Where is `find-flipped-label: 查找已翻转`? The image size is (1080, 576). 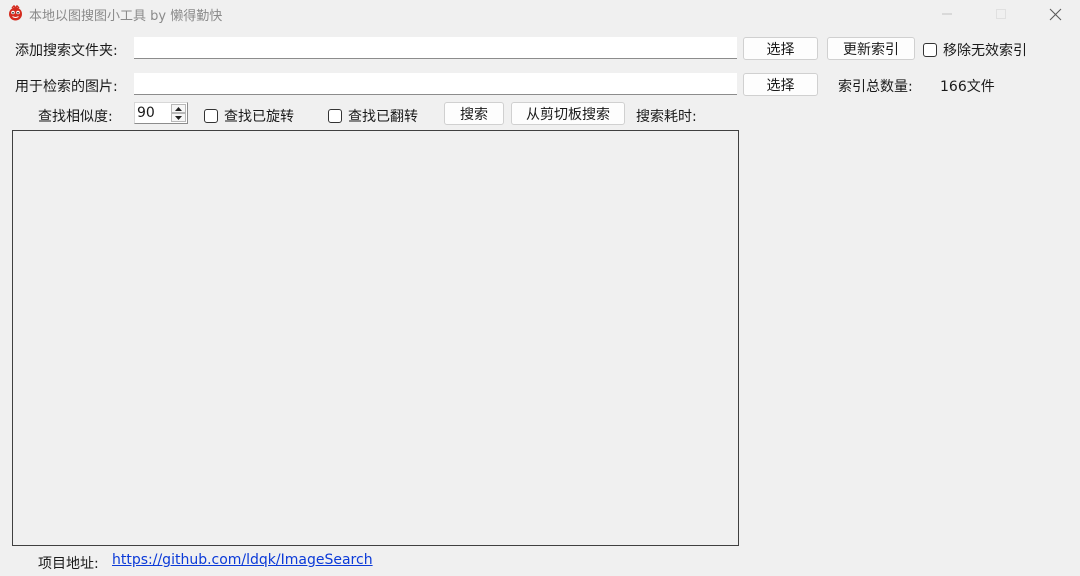
find-flipped-label: 查找已翻转 is located at coordinates (383, 117).